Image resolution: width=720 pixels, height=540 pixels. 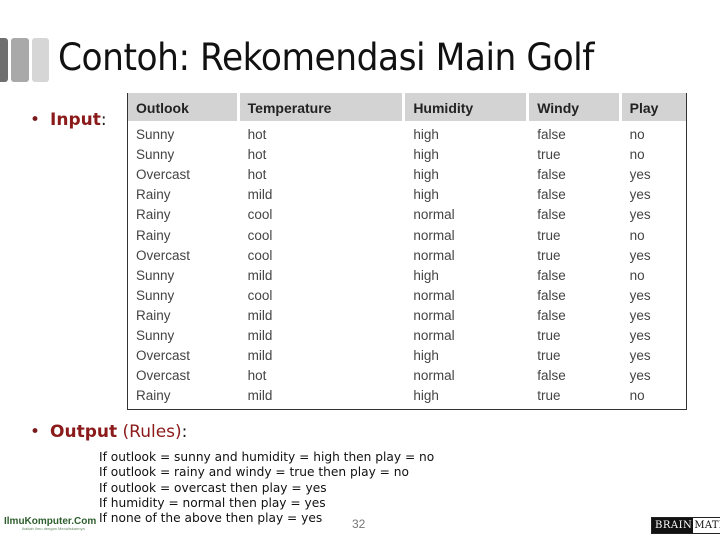 I want to click on column-header-humidity: Humidity, so click(x=467, y=107).